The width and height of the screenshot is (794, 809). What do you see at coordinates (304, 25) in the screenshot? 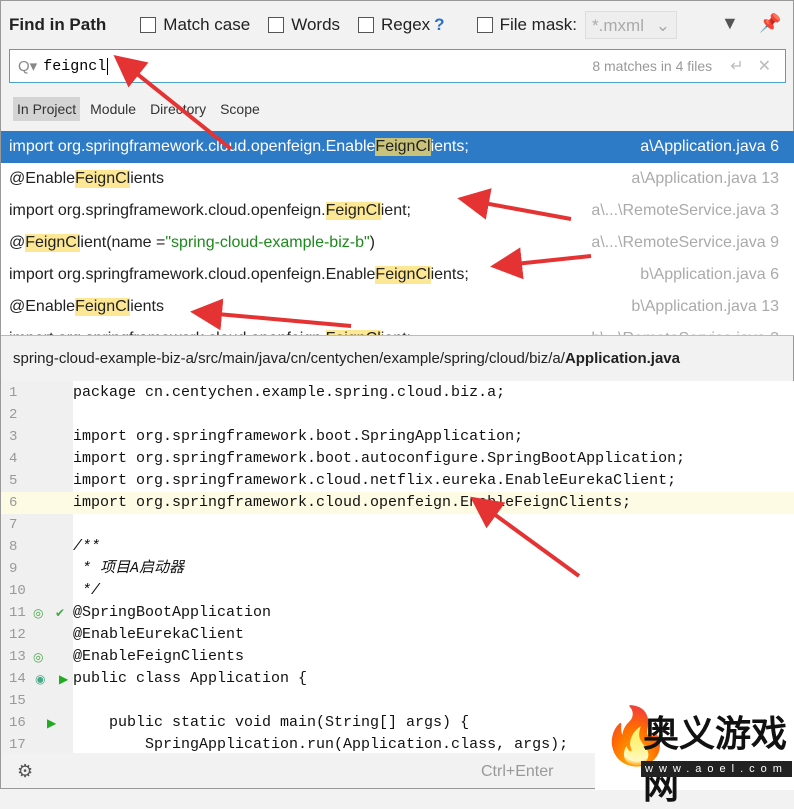
I see `words-checkbox: Words` at bounding box center [304, 25].